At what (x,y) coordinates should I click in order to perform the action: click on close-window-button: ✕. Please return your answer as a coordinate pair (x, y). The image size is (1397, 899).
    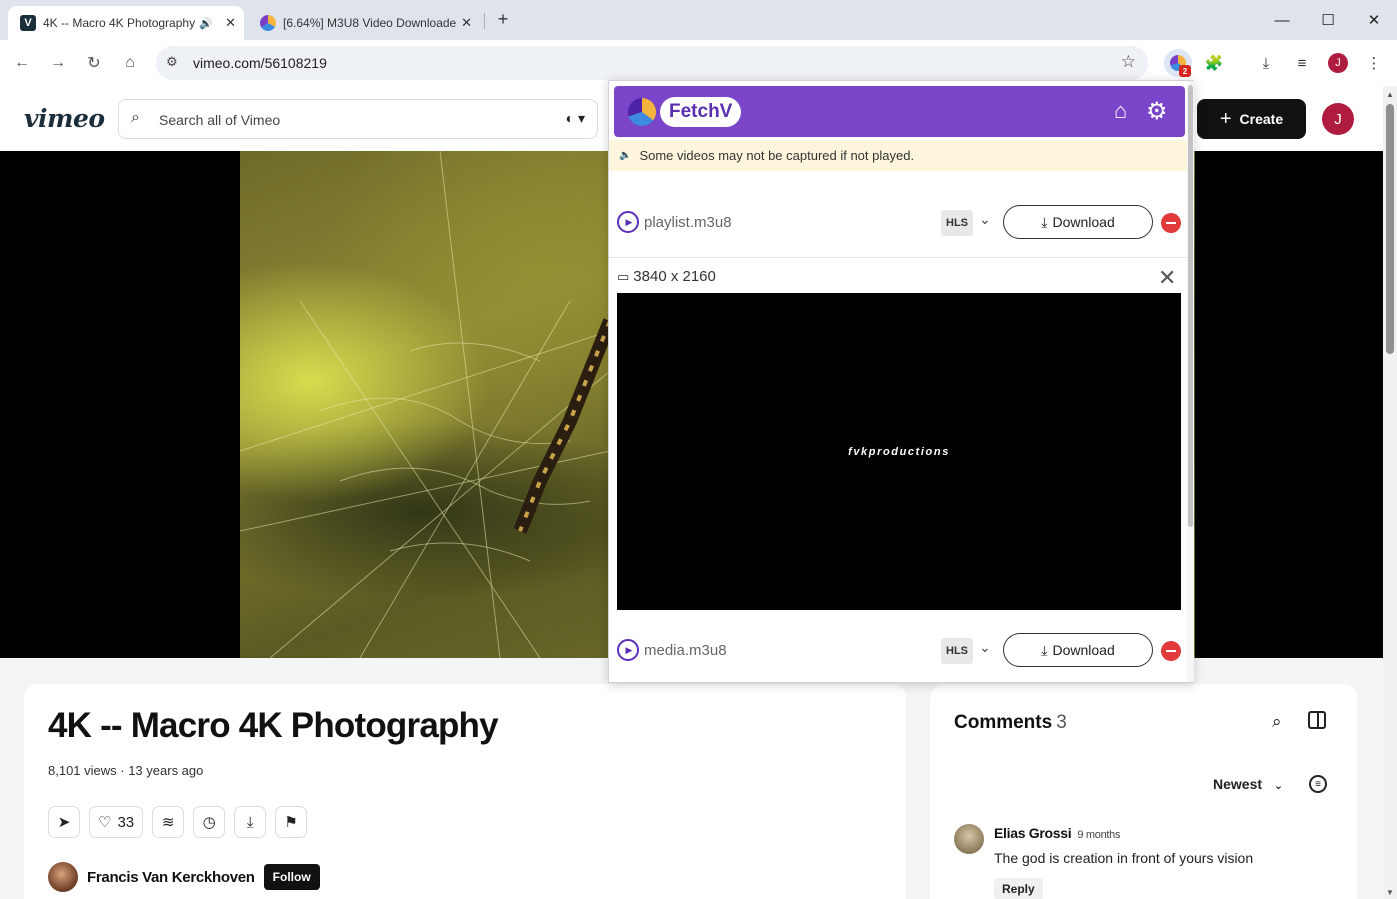
    Looking at the image, I should click on (1374, 20).